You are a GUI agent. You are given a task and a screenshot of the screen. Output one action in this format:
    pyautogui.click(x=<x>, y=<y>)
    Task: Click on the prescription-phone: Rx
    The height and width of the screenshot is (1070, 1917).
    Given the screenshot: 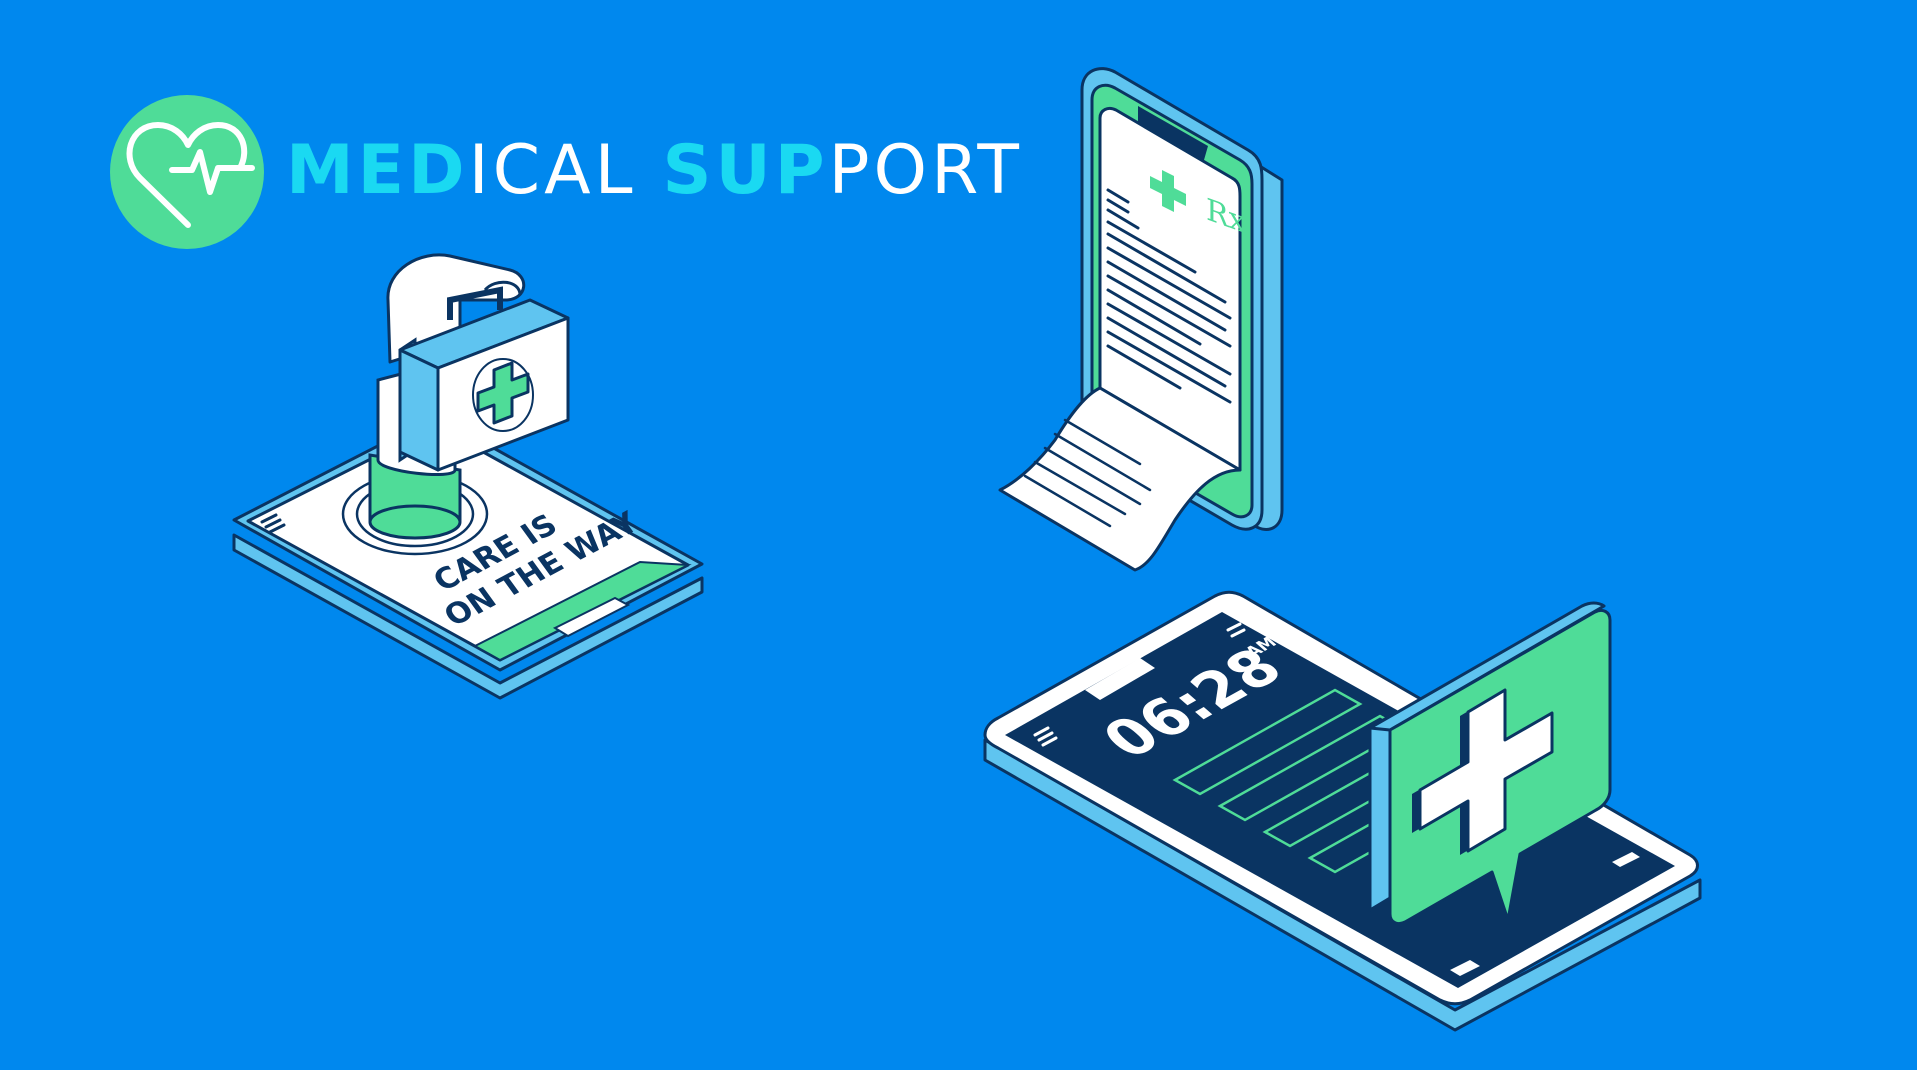 What is the action you would take?
    pyautogui.click(x=1141, y=319)
    